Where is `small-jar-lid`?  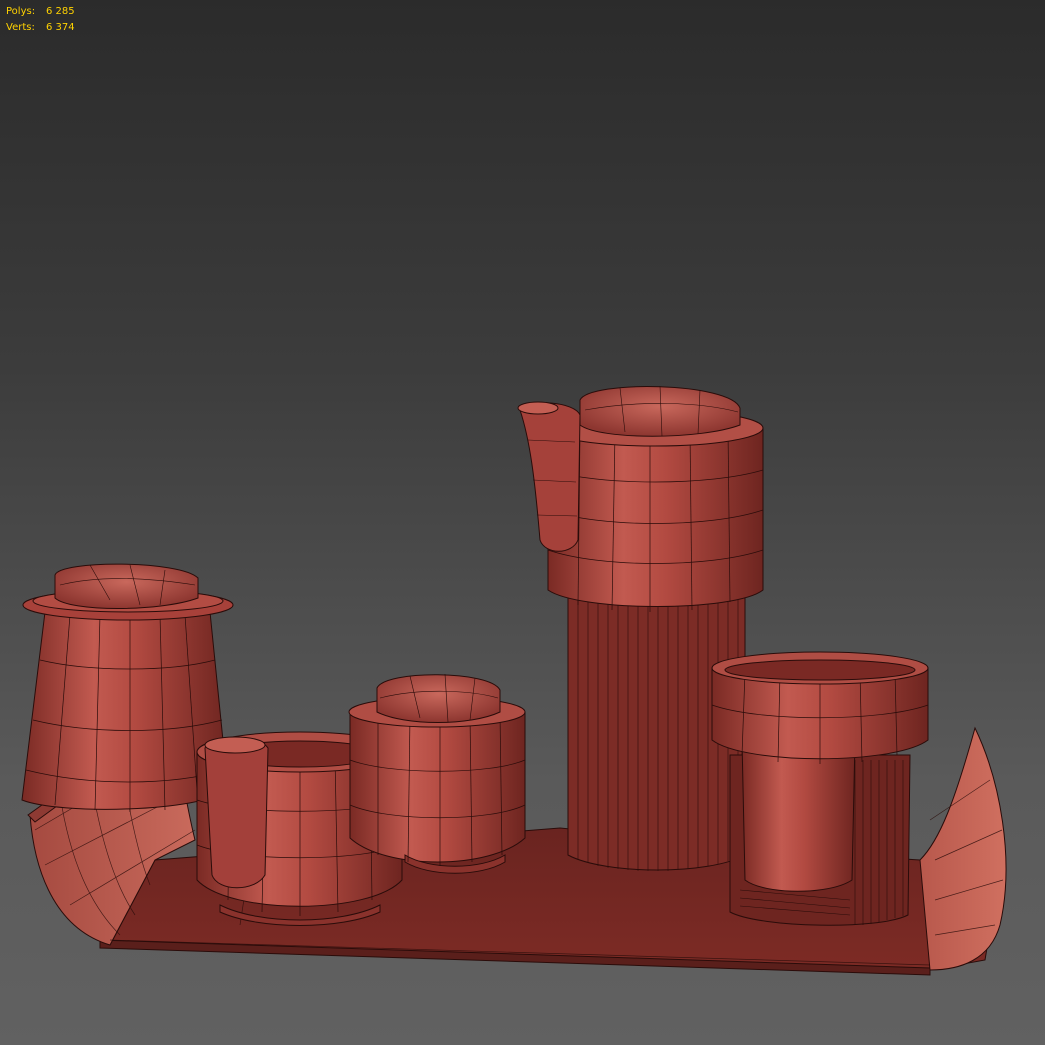
small-jar-lid is located at coordinates (438, 698).